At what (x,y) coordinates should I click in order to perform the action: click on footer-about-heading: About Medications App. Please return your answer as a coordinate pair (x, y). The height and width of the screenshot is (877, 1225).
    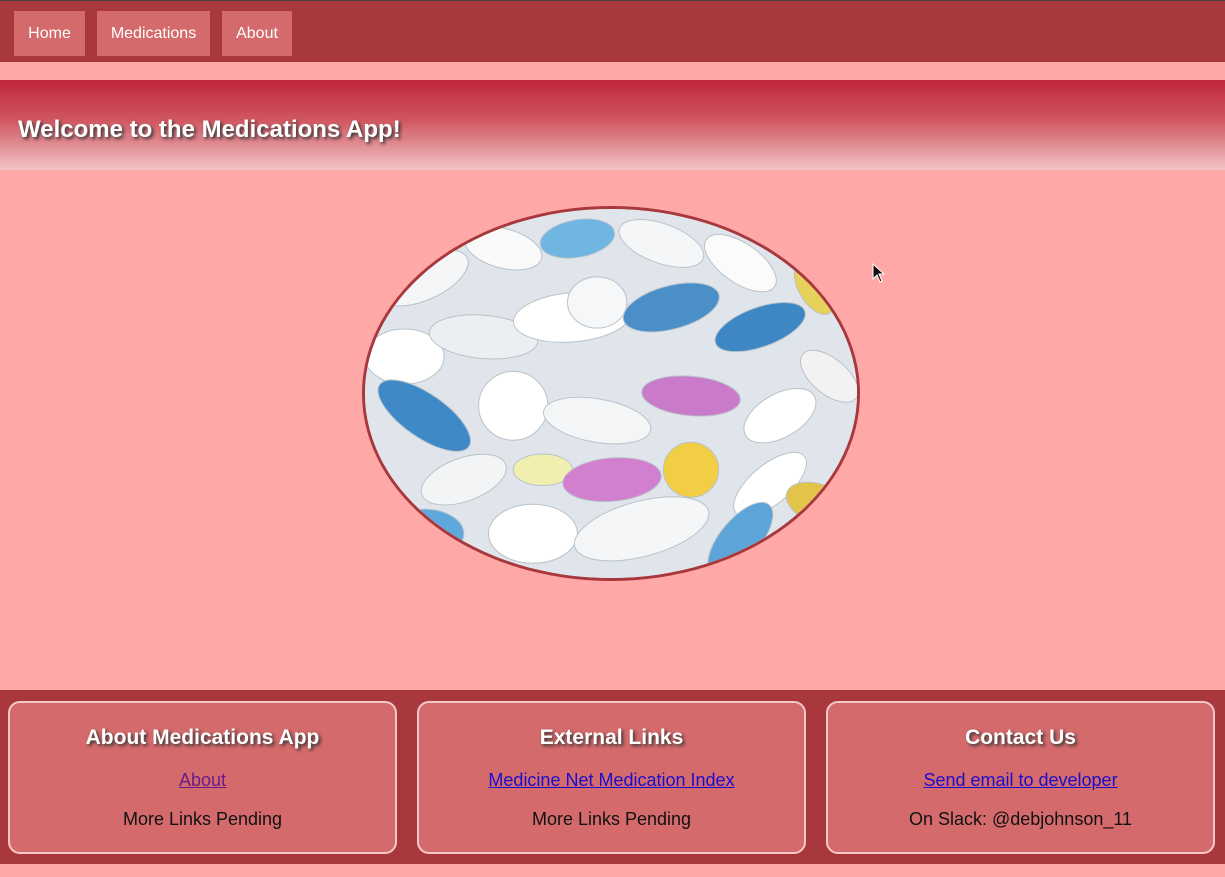
    Looking at the image, I should click on (202, 737).